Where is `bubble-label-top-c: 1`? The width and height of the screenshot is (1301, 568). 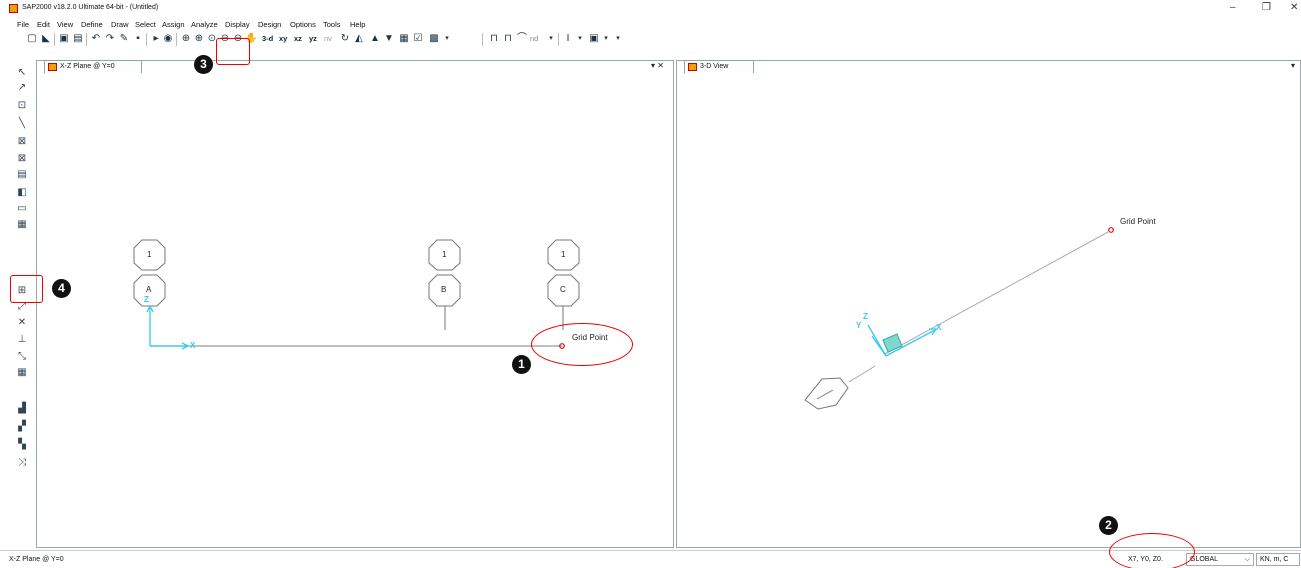
bubble-label-top-c: 1 is located at coordinates (563, 254).